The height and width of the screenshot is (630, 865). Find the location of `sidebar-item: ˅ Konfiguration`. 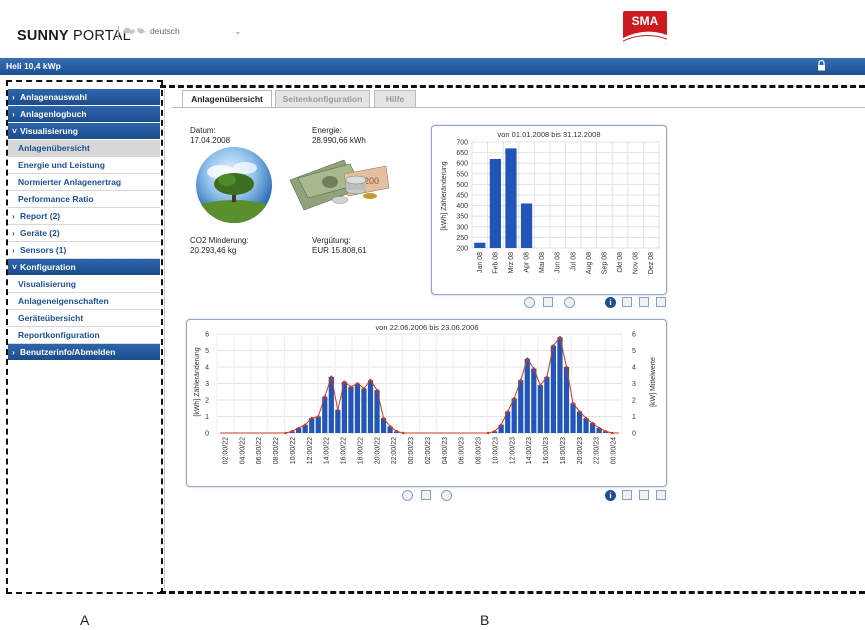

sidebar-item: ˅ Konfiguration is located at coordinates (84, 267).